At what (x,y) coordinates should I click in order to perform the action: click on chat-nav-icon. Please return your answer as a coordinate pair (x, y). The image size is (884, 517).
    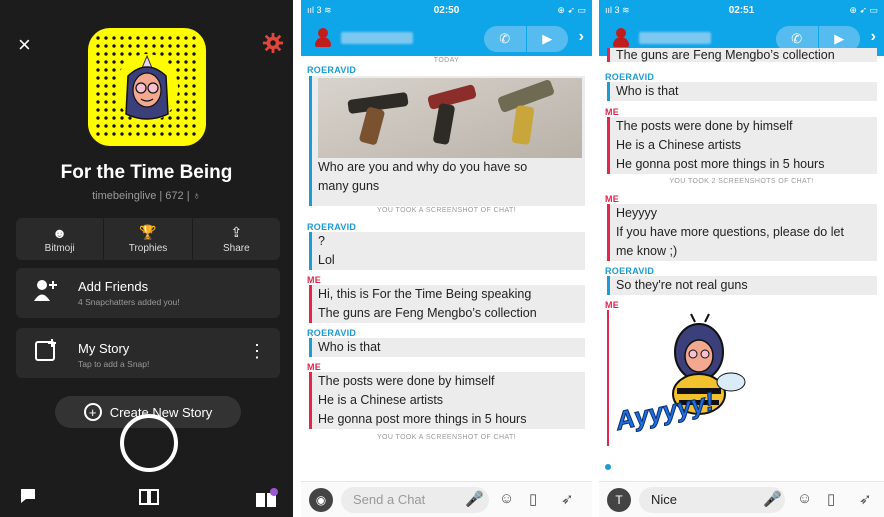
    Looking at the image, I should click on (28, 498).